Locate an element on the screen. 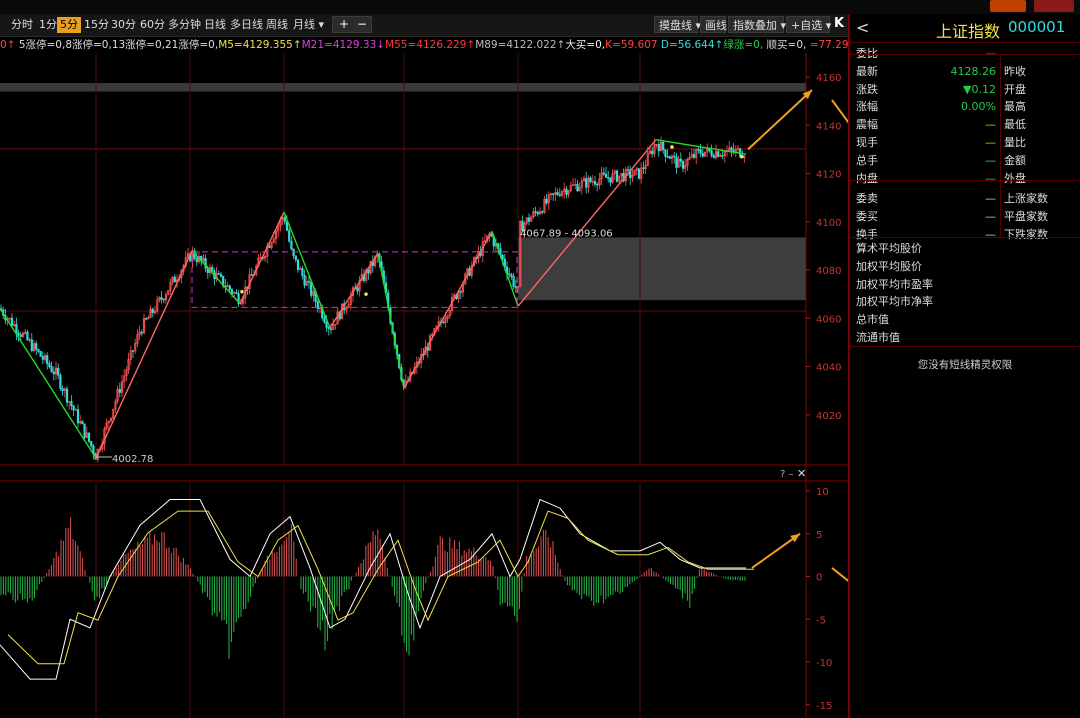 This screenshot has height=718, width=1080. zoom-in-button: + is located at coordinates (344, 24).